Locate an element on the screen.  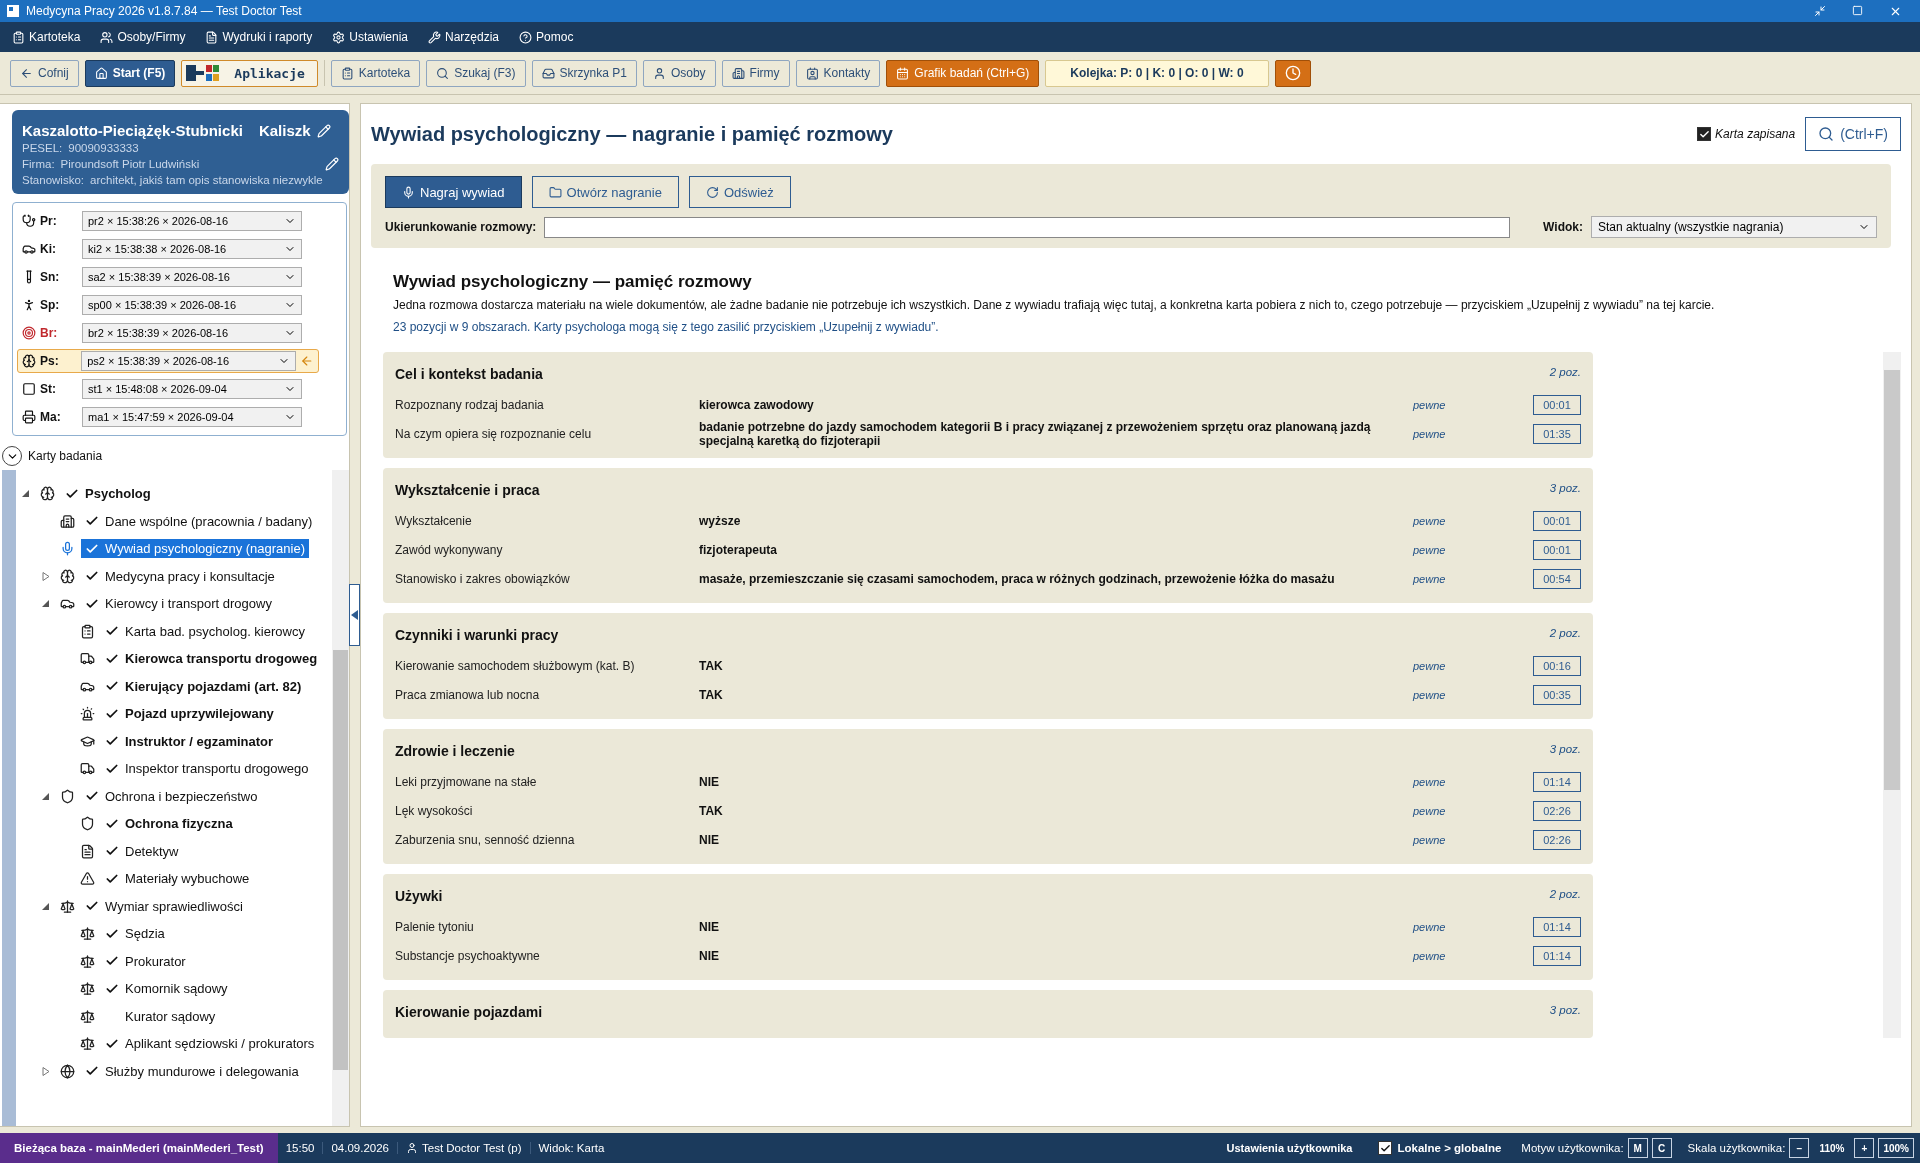
tree-item: Psycholog is located at coordinates (108, 494).